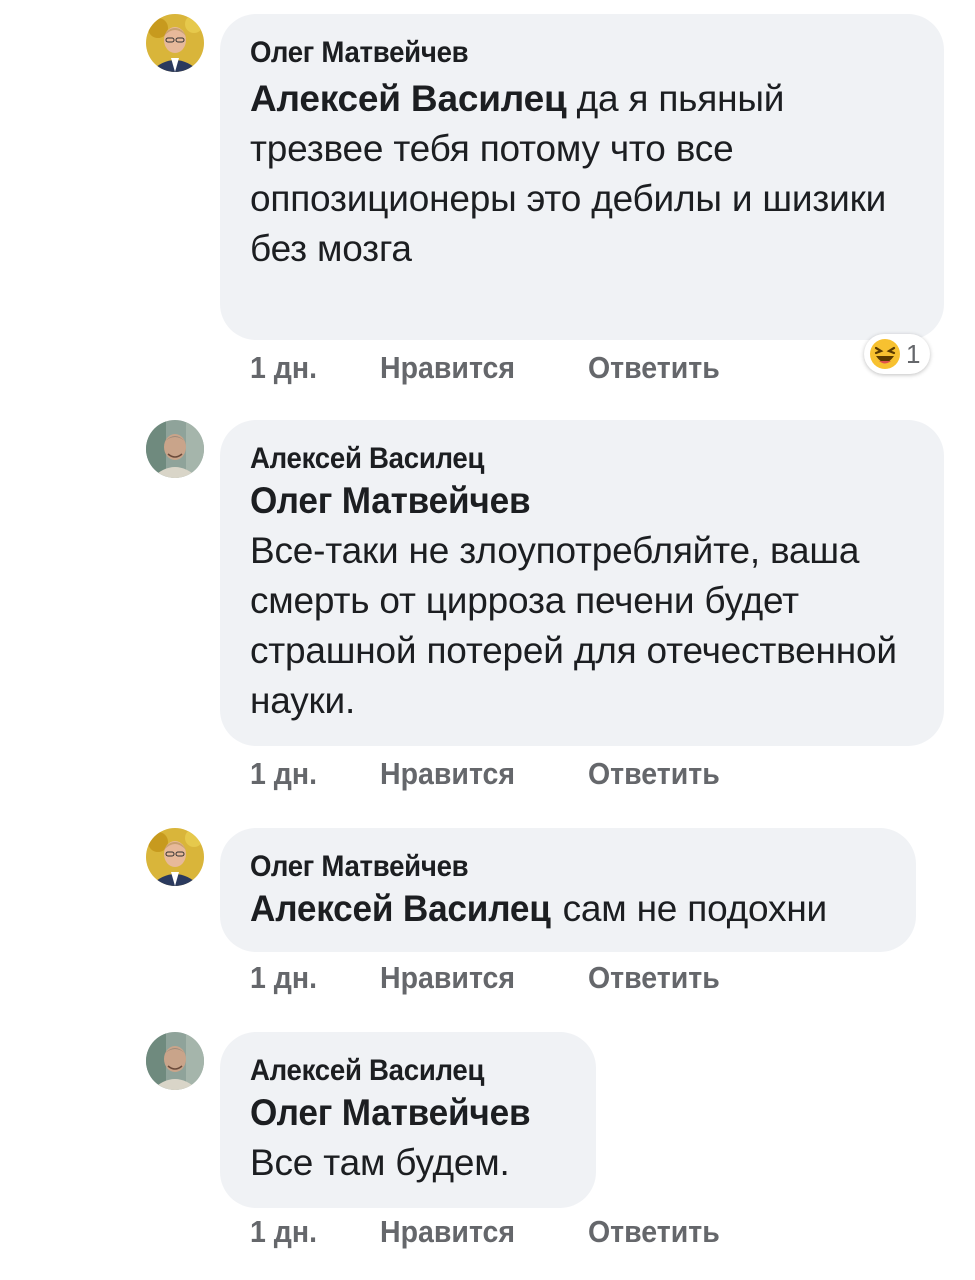  What do you see at coordinates (885, 354) in the screenshot?
I see `laughing-emoji-icon` at bounding box center [885, 354].